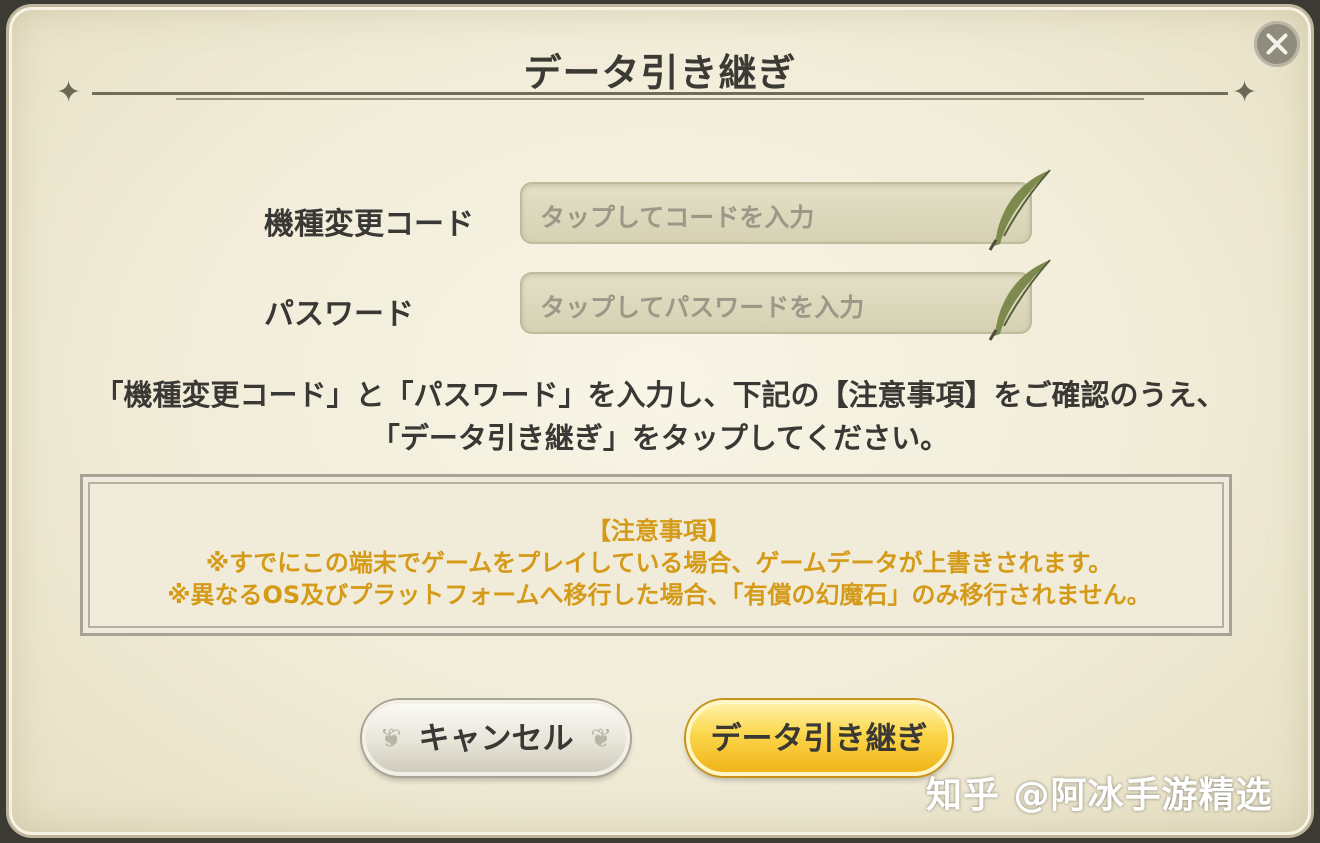 The width and height of the screenshot is (1320, 843). What do you see at coordinates (659, 531) in the screenshot?
I see `notice-heading: 【注意事項】` at bounding box center [659, 531].